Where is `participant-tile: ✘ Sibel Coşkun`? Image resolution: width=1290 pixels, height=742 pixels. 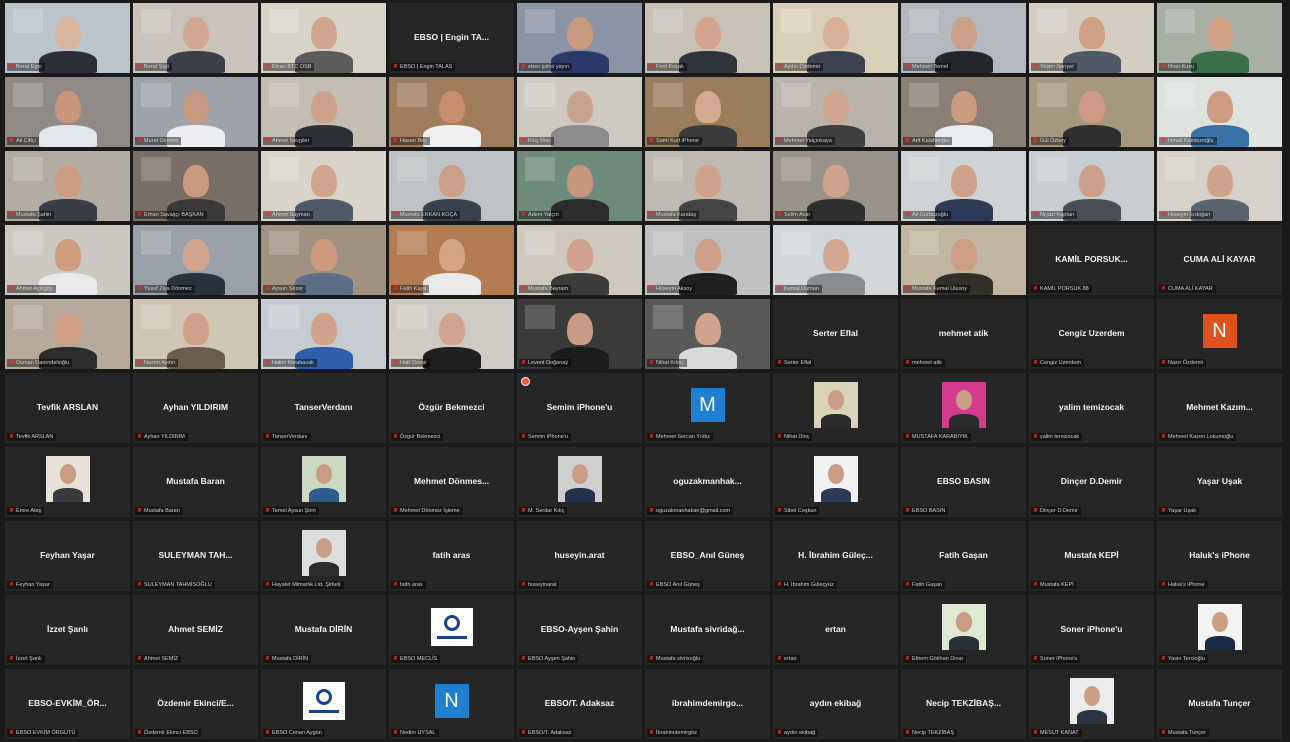
participant-tile: ✘ Sibel Coşkun is located at coordinates (835, 482).